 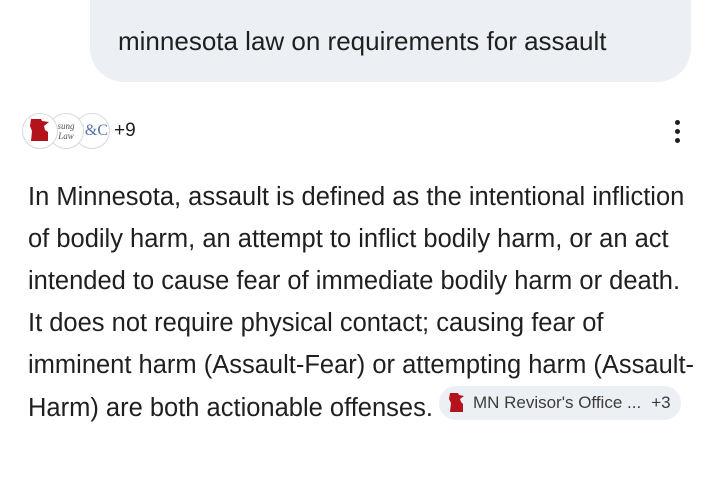 I want to click on sources-row: sung Law S&C +9, so click(x=79, y=131).